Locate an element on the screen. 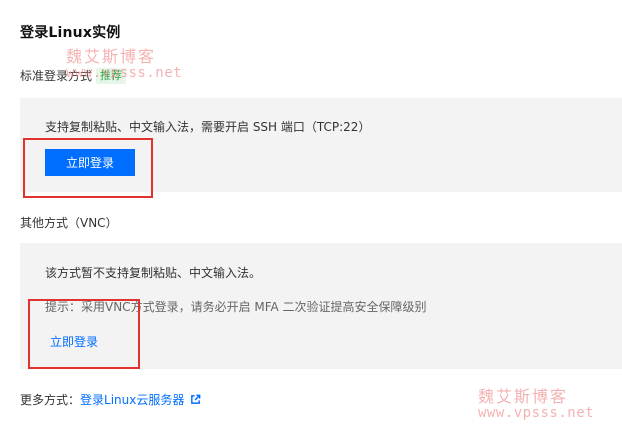 Image resolution: width=622 pixels, height=435 pixels. standard-login-button: 立即登录 is located at coordinates (90, 162).